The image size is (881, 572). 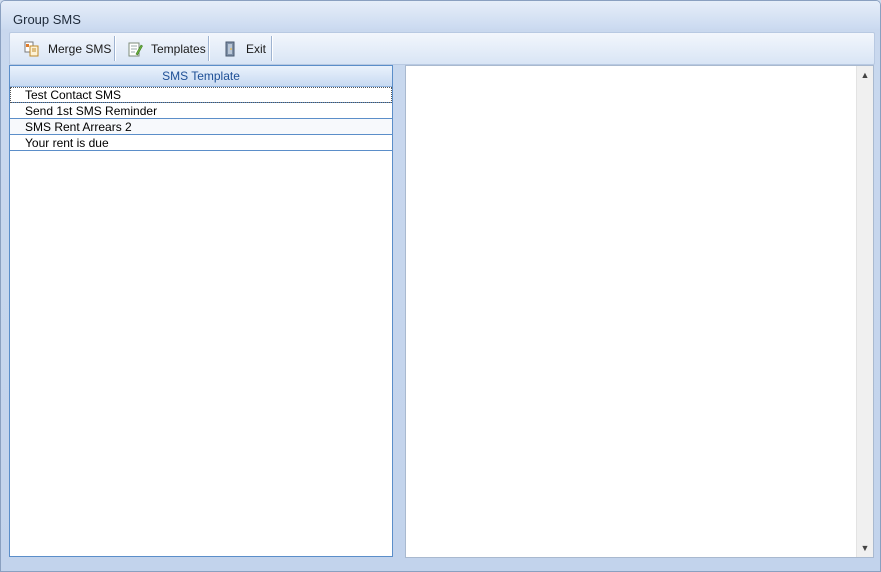 I want to click on merge-sms-button: Merge SMS, so click(x=67, y=48).